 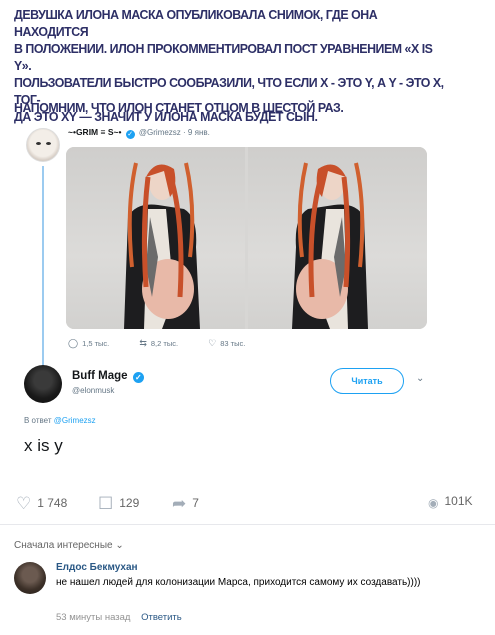 I want to click on retweet-count: 8,2 тыс., so click(x=164, y=343).